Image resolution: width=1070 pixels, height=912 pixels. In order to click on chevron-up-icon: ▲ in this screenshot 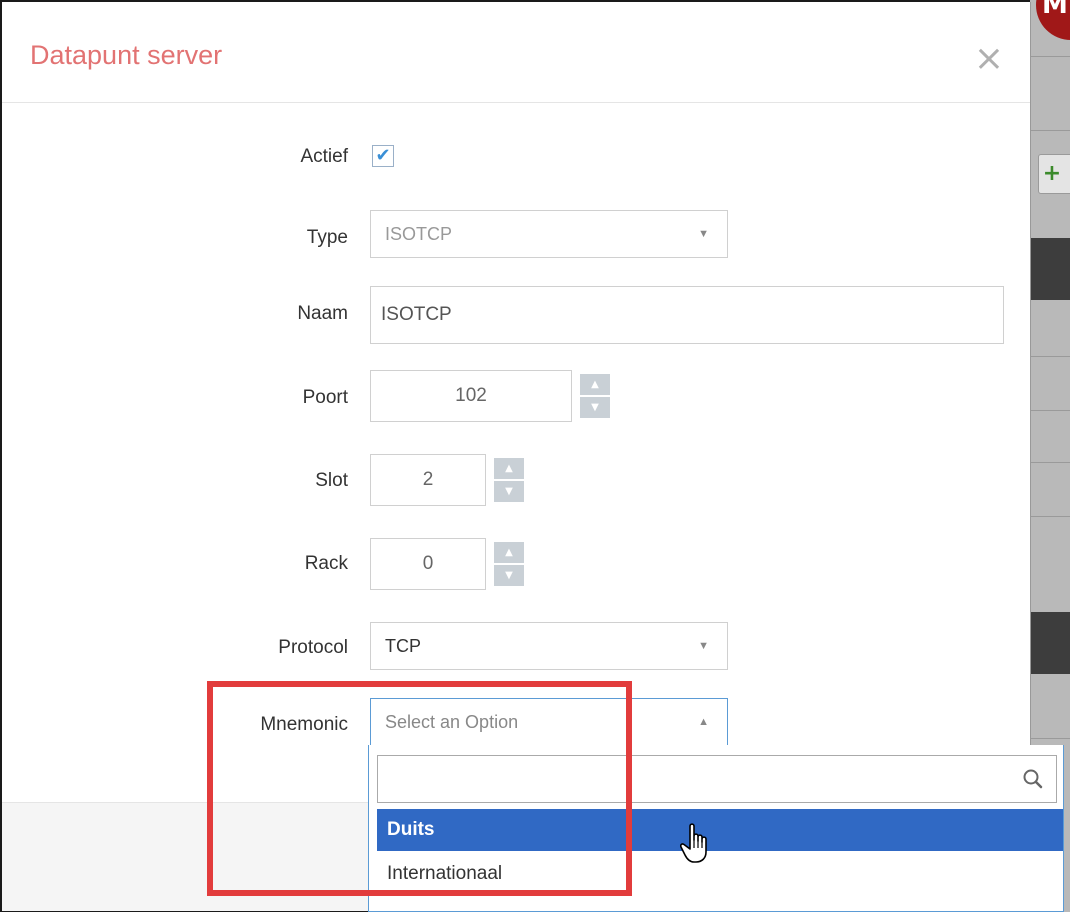, I will do `click(703, 722)`.